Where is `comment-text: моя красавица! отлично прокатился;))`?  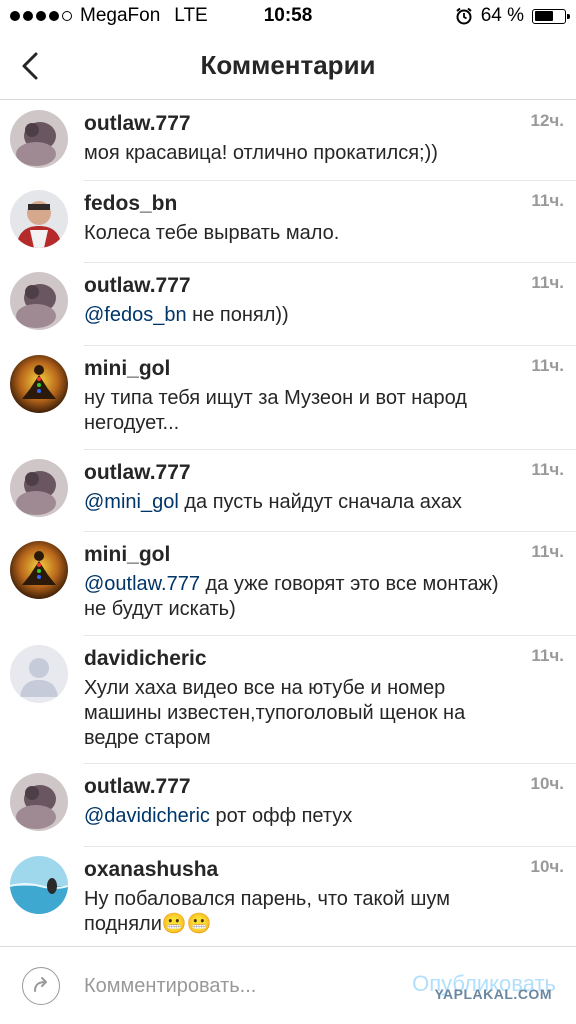 comment-text: моя красавица! отлично прокатился;)) is located at coordinates (295, 153).